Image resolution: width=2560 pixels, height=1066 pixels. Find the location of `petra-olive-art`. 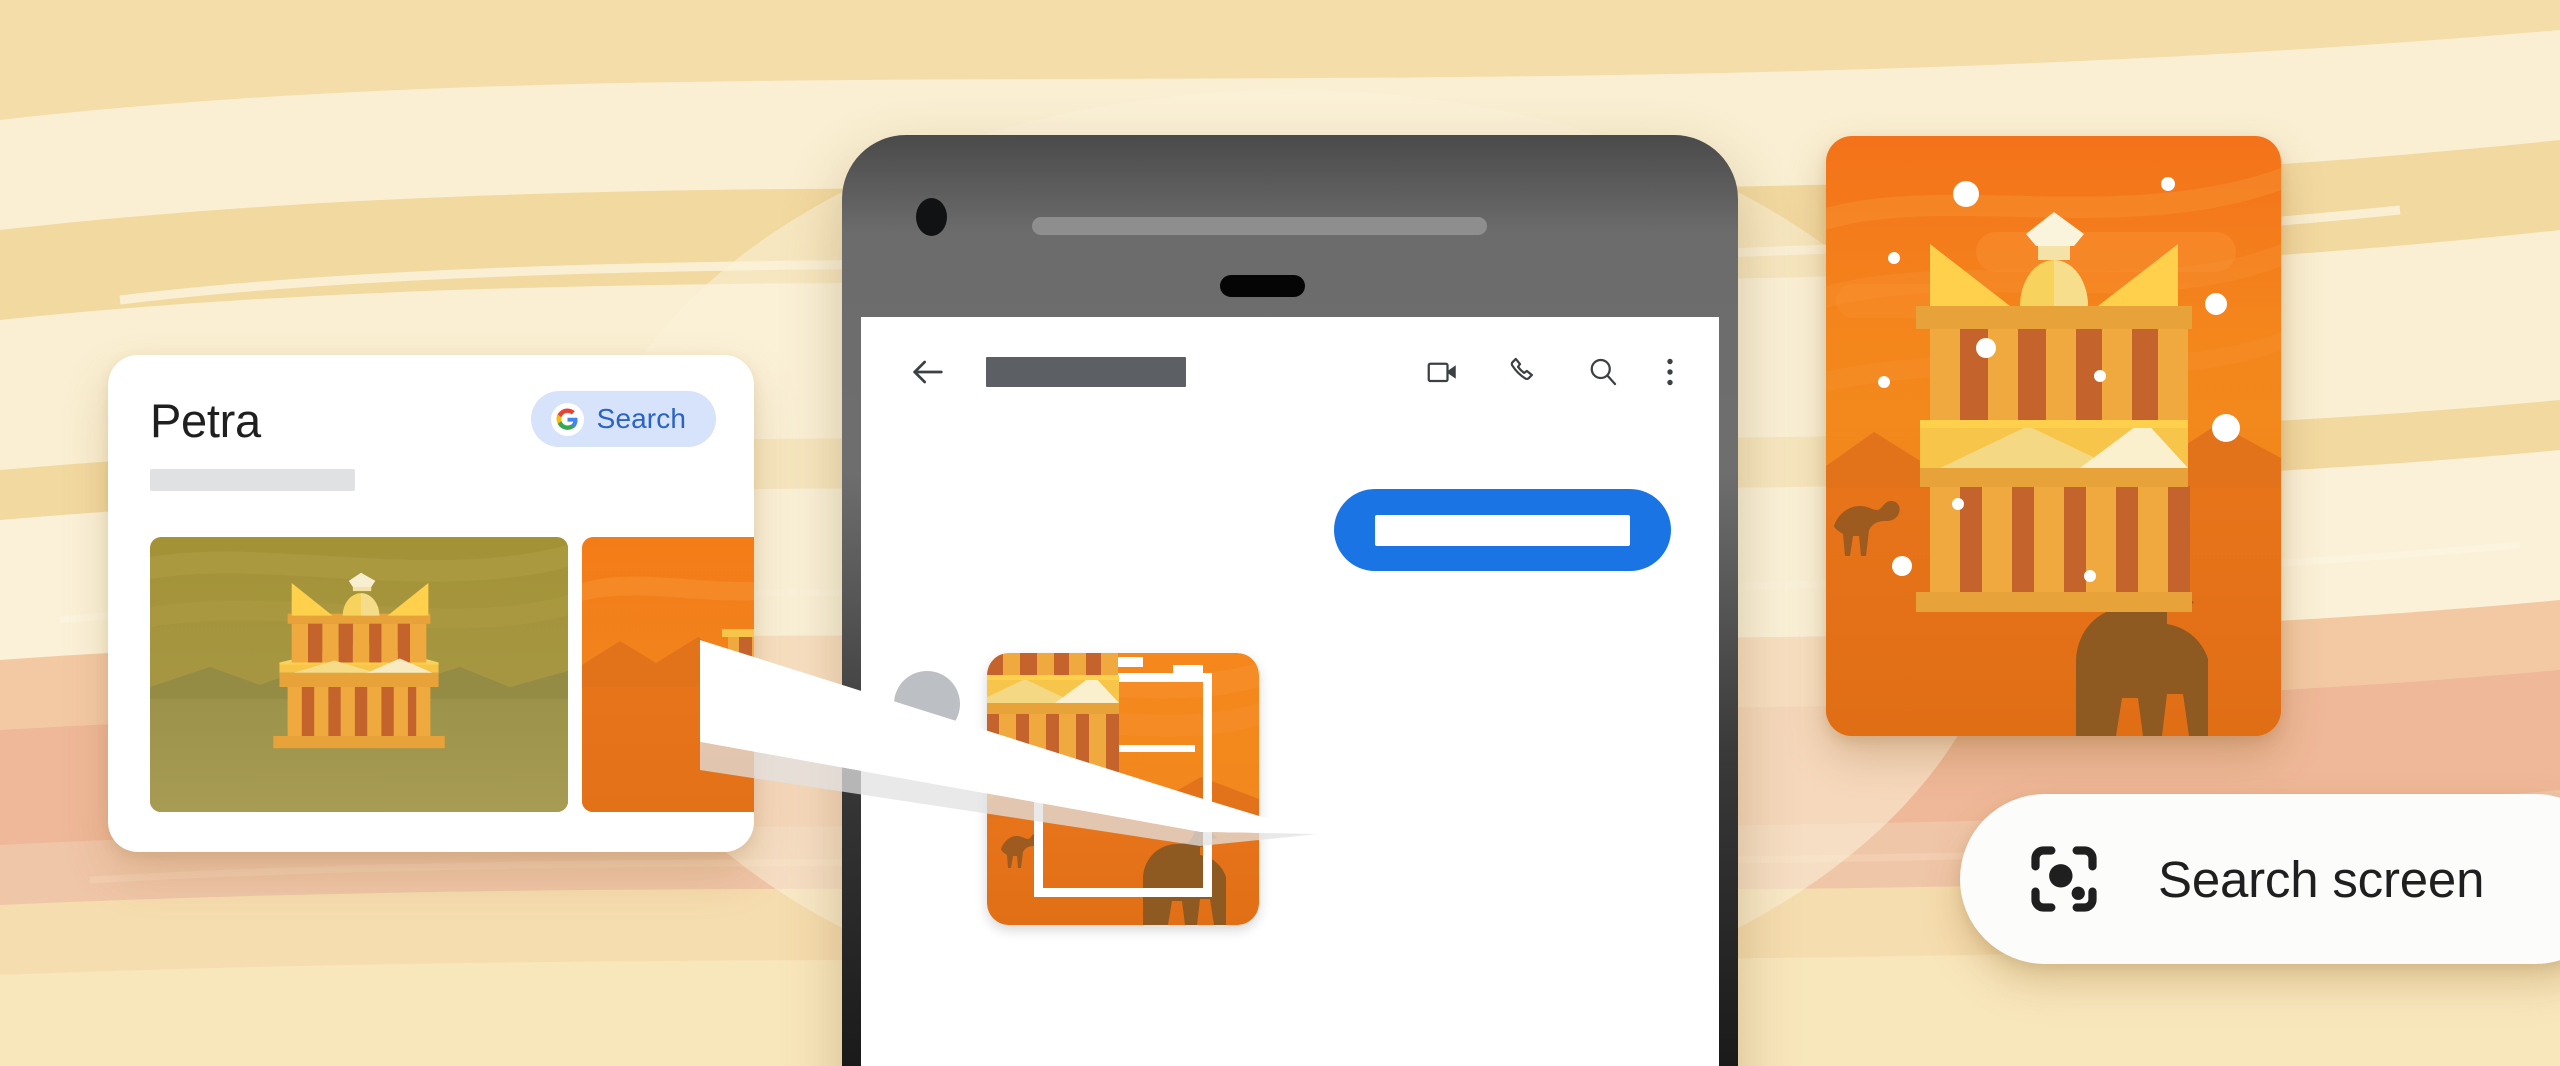

petra-olive-art is located at coordinates (359, 674).